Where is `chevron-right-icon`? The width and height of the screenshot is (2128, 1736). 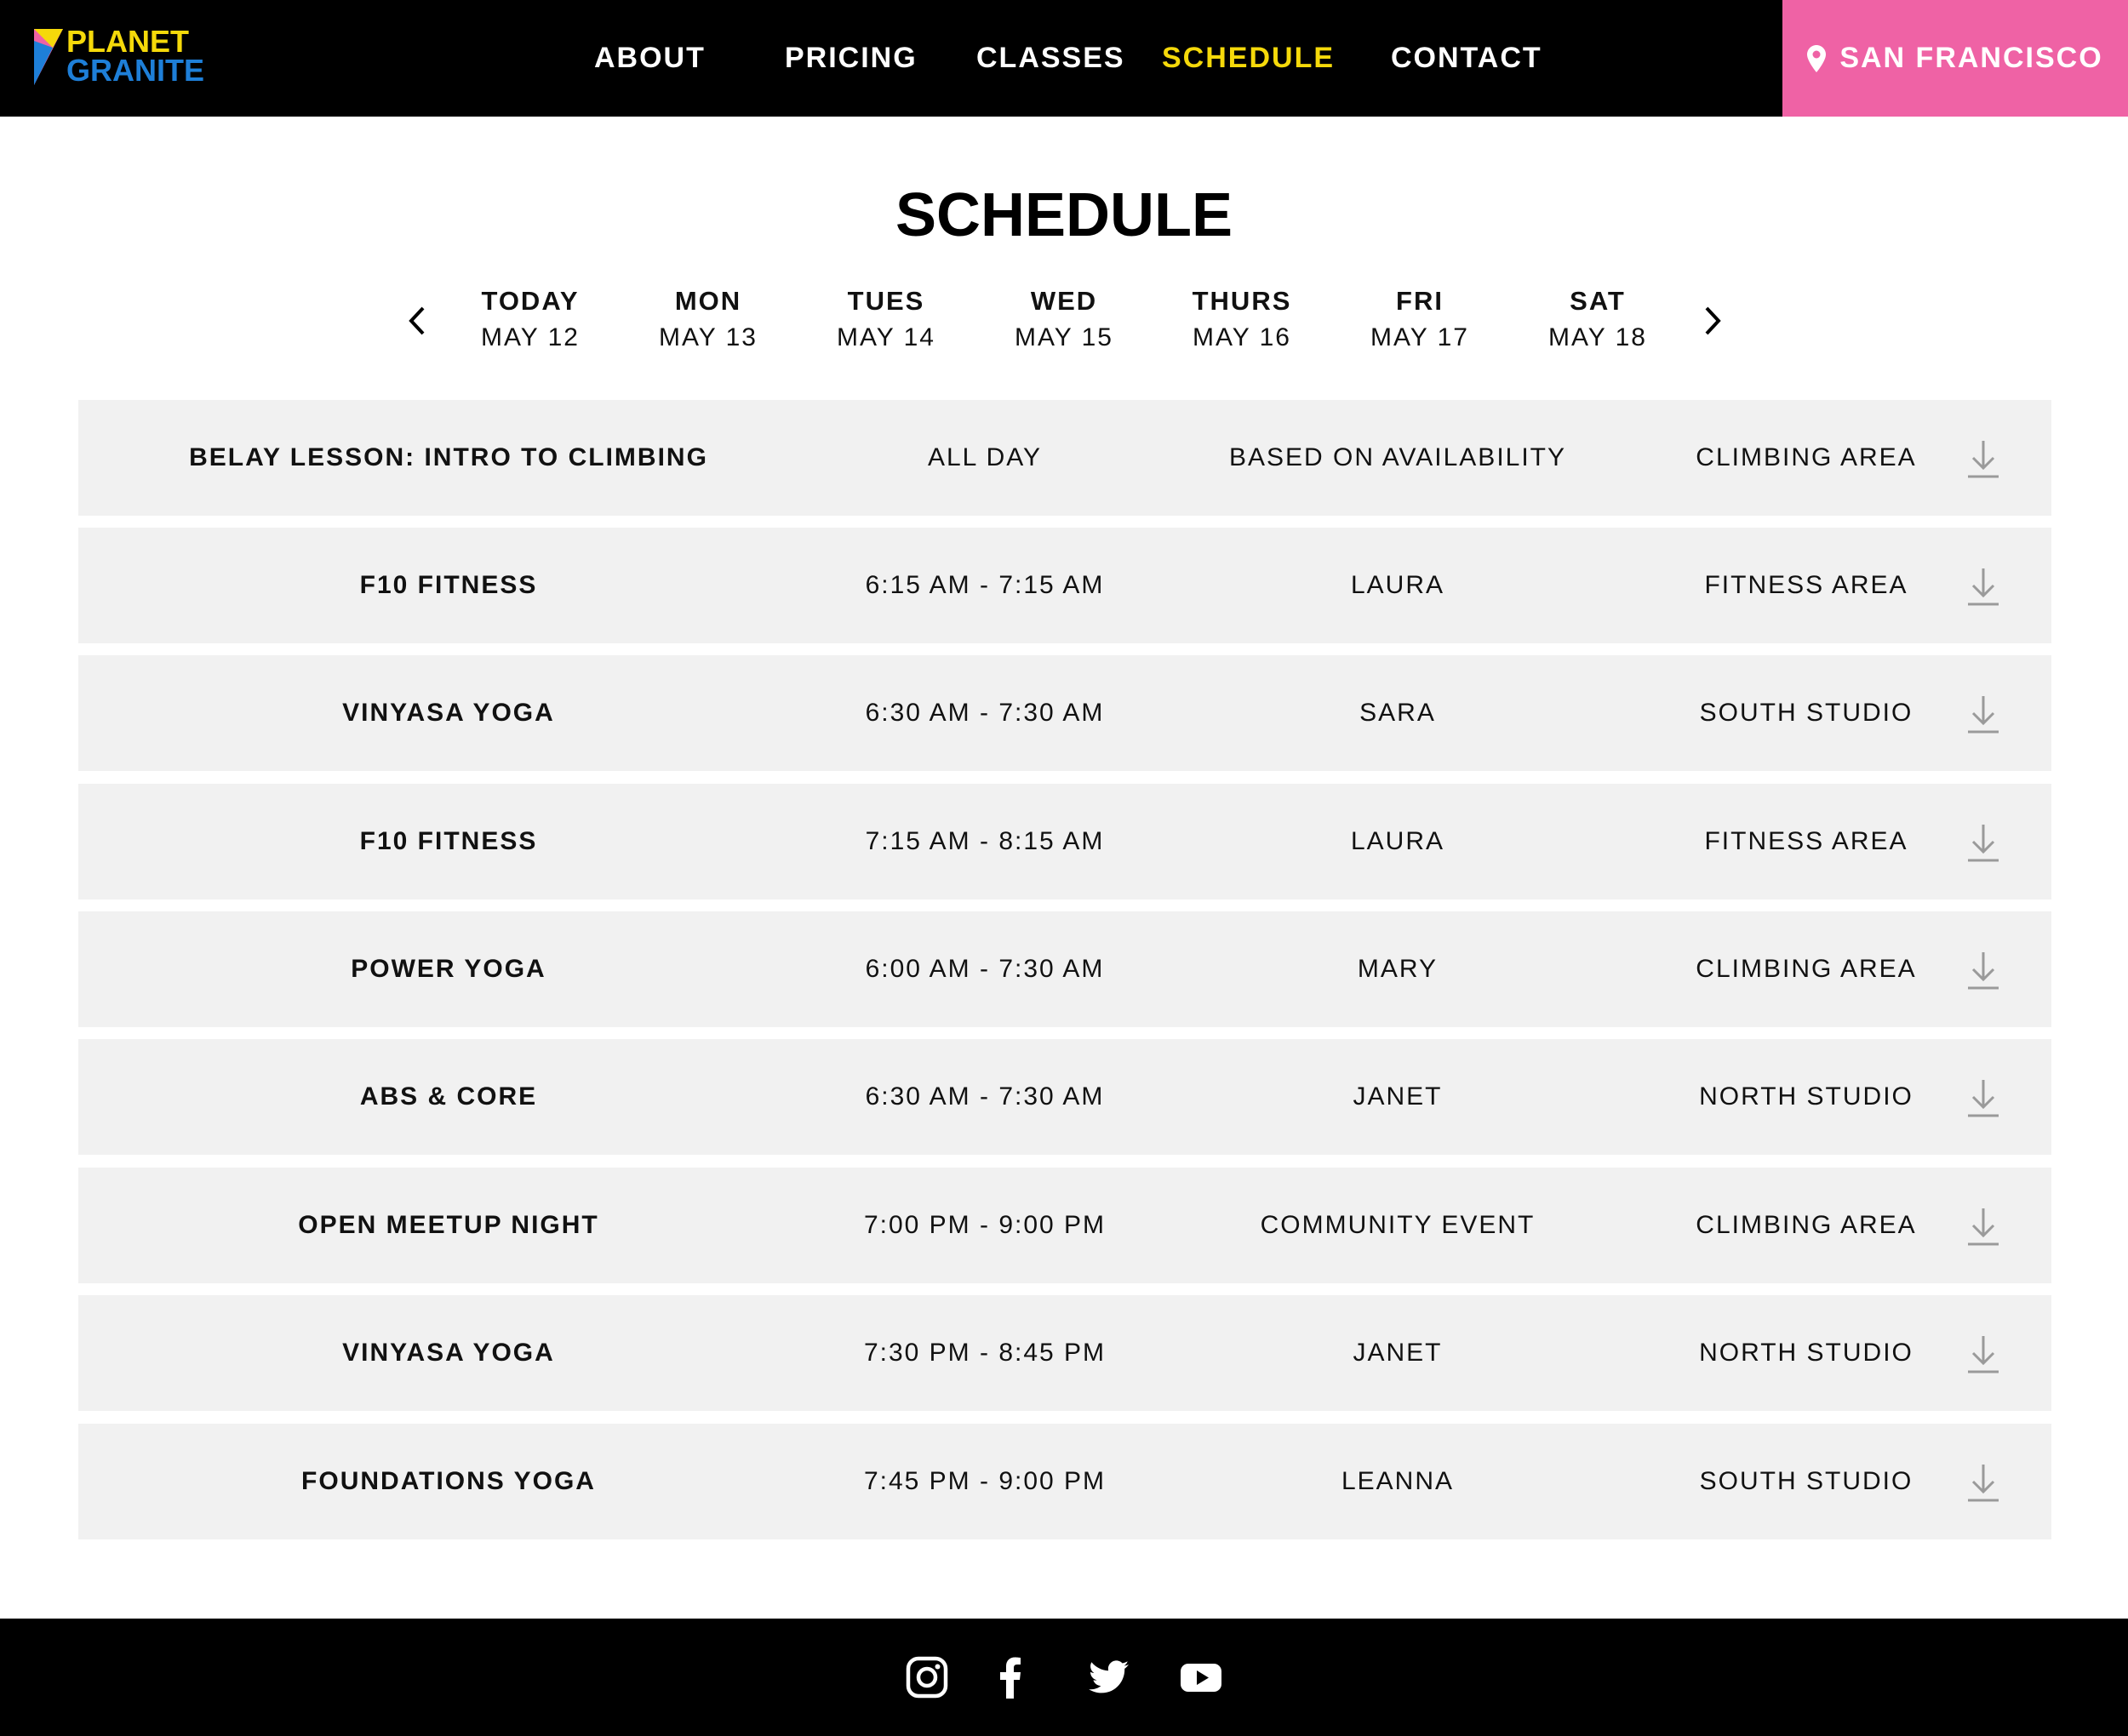 chevron-right-icon is located at coordinates (1713, 320).